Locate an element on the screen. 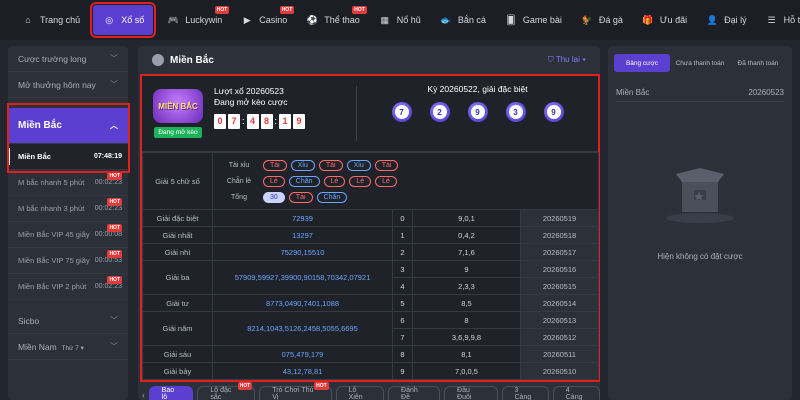 This screenshot has width=800, height=400. nav-item-4: ⚽ Thể thao HOT is located at coordinates (332, 20).